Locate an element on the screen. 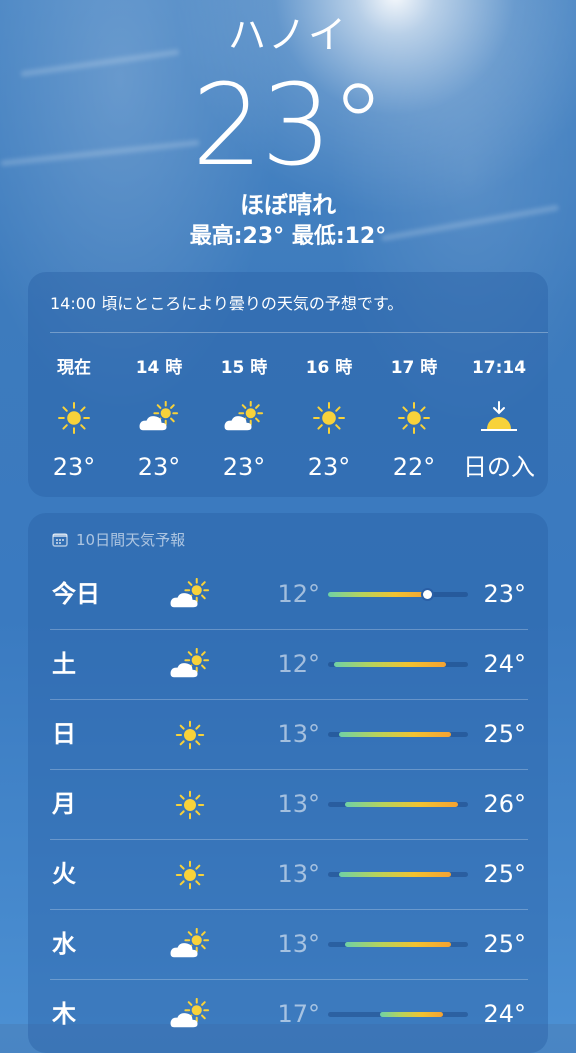 The height and width of the screenshot is (1053, 576). hourly-summary: 14:00 頃にところにより曇りの天気の予想です。 is located at coordinates (227, 303).